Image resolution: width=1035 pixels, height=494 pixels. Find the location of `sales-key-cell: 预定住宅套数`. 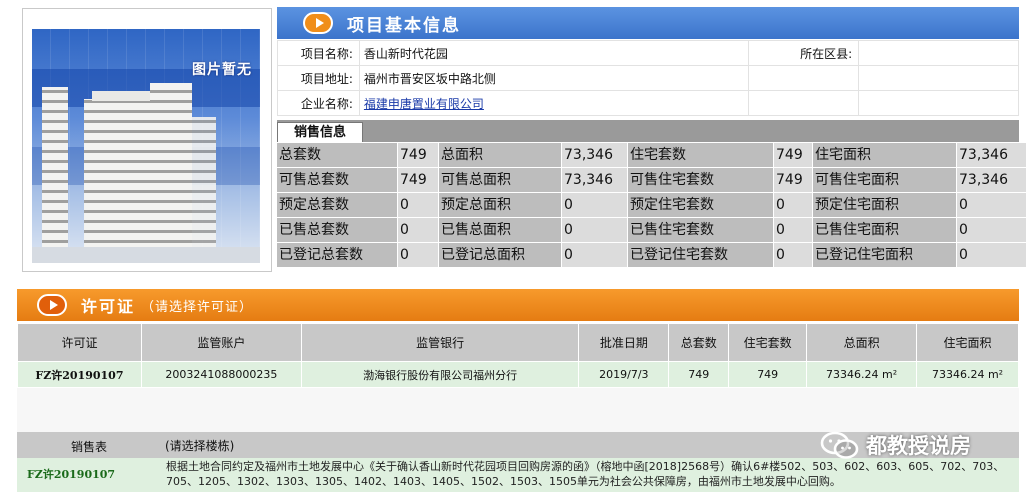

sales-key-cell: 预定住宅套数 is located at coordinates (700, 205).